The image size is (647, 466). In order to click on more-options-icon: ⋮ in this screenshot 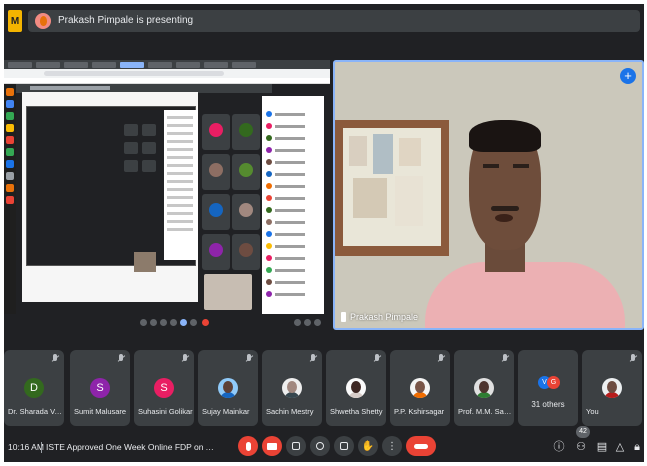, I will do `click(392, 446)`.